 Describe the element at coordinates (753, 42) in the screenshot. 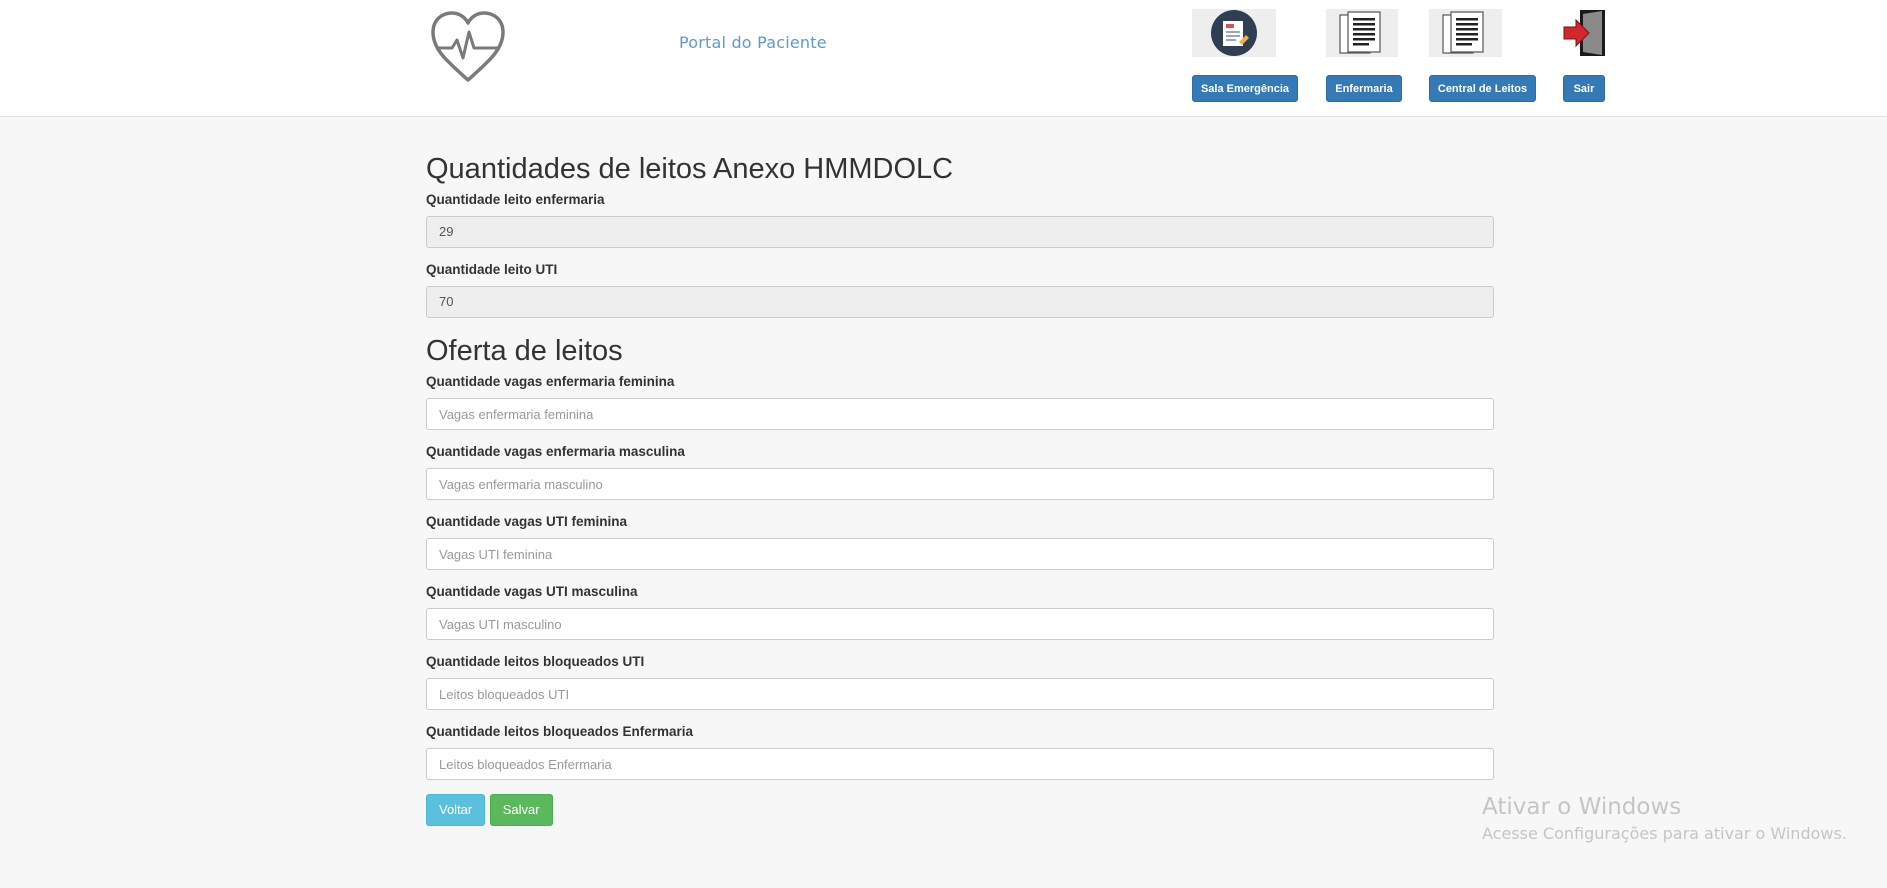

I see `portal-title: Portal do Paciente` at that location.